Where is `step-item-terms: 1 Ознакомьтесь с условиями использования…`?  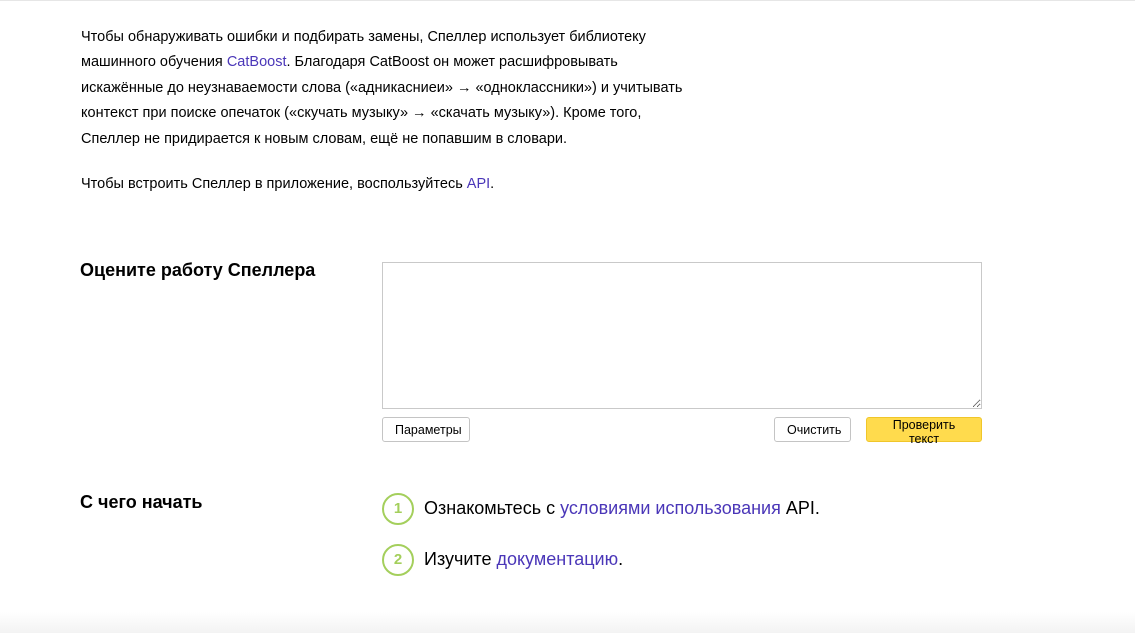
step-item-terms: 1 Ознакомьтесь с условиями использования… is located at coordinates (702, 508).